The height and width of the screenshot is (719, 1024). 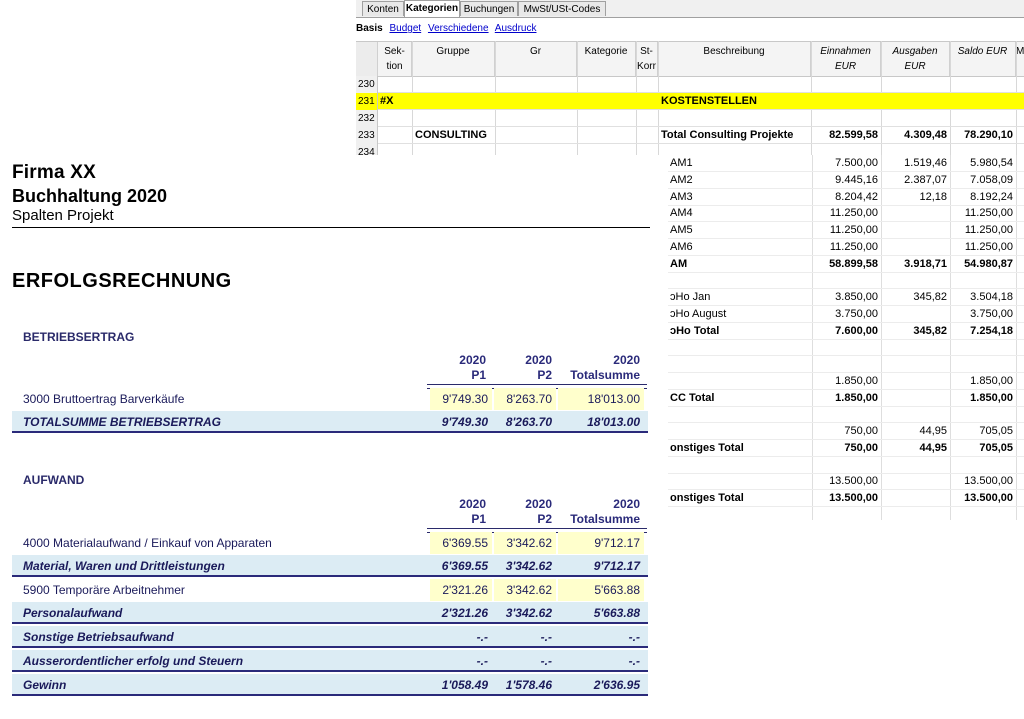 What do you see at coordinates (690, 84) in the screenshot?
I see `table-row: 230` at bounding box center [690, 84].